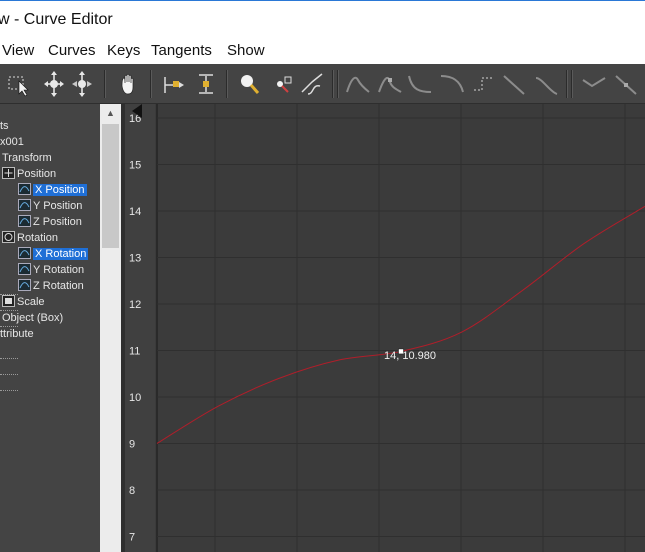 The image size is (645, 552). What do you see at coordinates (452, 84) in the screenshot?
I see `tangent-slow-icon` at bounding box center [452, 84].